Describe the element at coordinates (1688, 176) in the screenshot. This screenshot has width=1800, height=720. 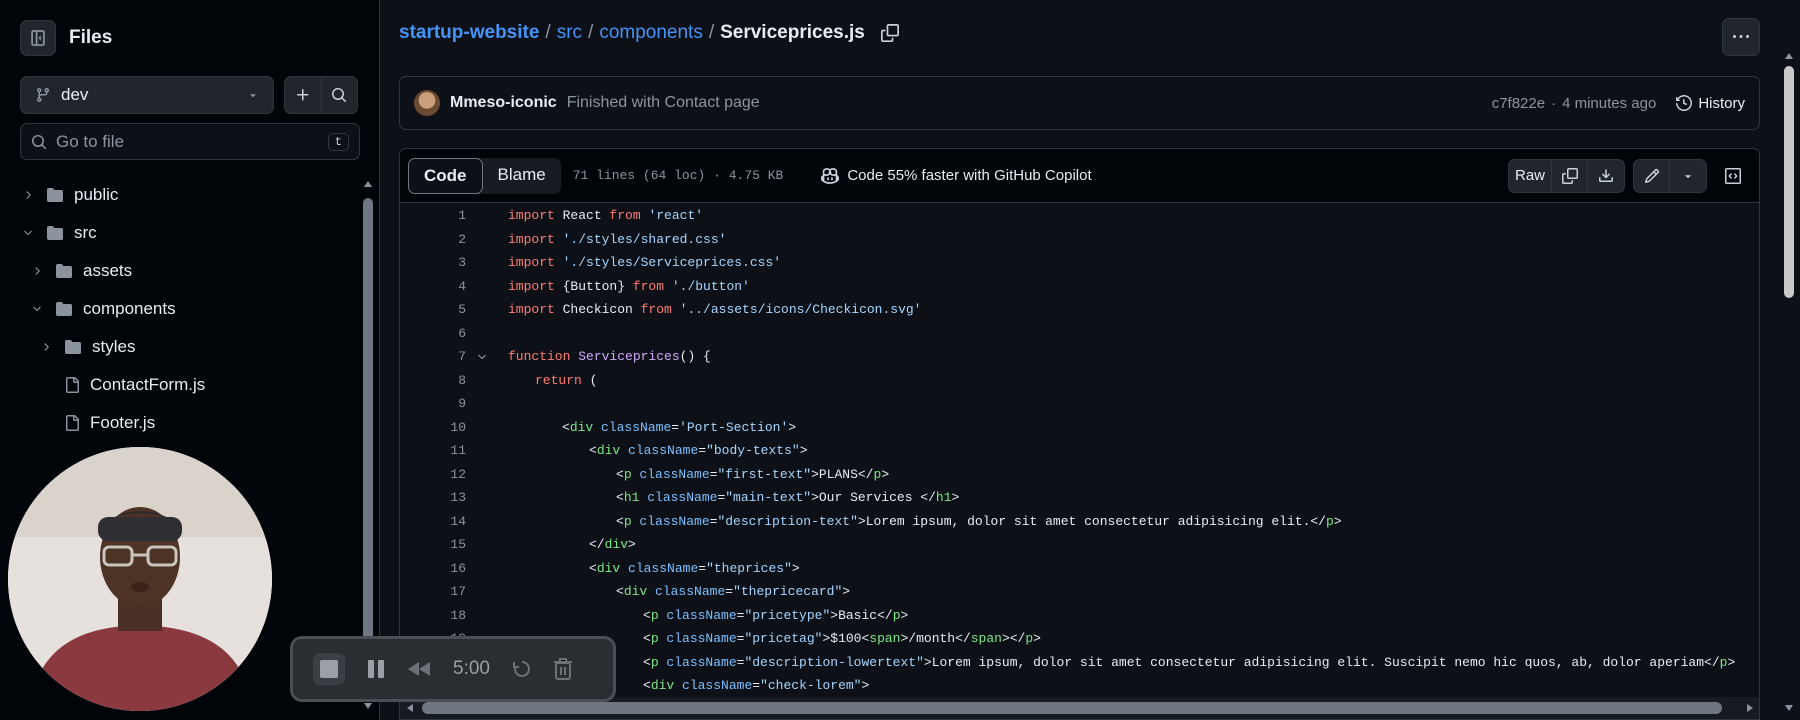
I see `edit-options-dropdown` at that location.